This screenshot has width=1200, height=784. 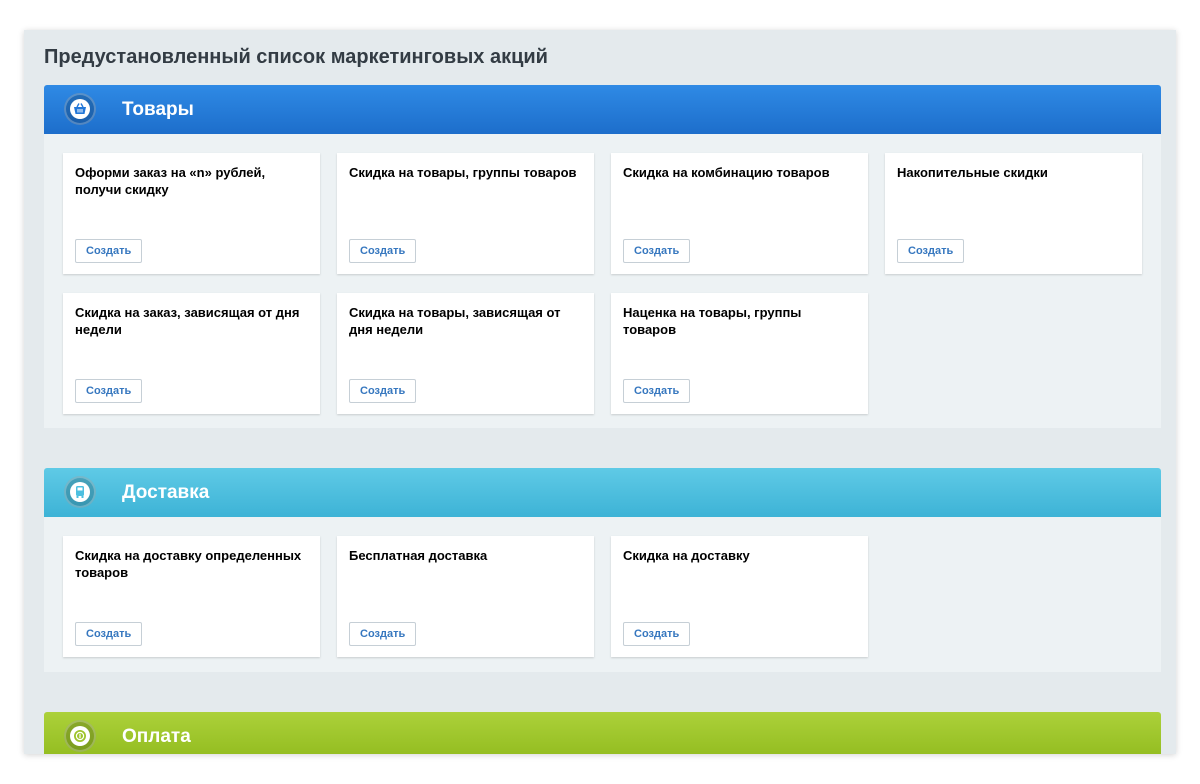 What do you see at coordinates (726, 172) in the screenshot?
I see `promo-card-title: Скидка на комбинацию товаров` at bounding box center [726, 172].